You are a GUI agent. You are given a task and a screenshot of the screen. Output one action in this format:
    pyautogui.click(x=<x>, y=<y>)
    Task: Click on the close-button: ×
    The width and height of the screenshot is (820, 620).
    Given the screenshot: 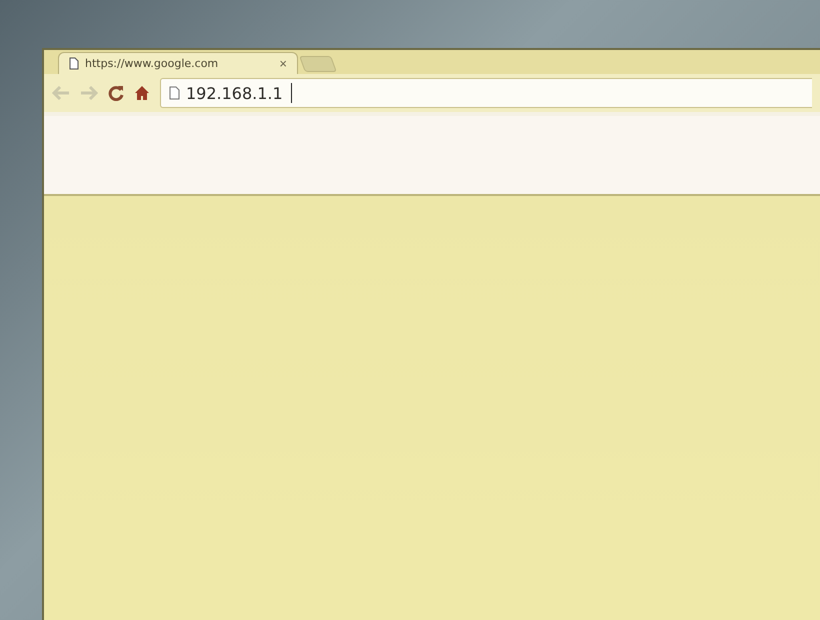 What is the action you would take?
    pyautogui.click(x=283, y=63)
    